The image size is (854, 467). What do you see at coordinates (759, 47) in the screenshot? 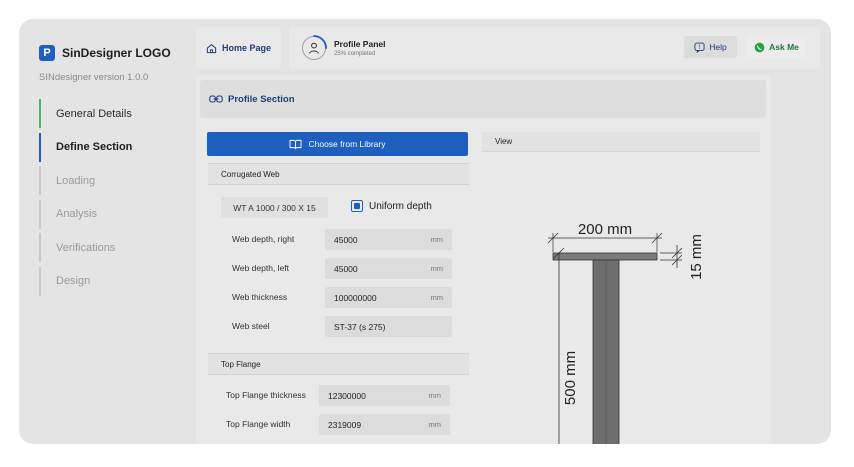
I see `chat-icon` at bounding box center [759, 47].